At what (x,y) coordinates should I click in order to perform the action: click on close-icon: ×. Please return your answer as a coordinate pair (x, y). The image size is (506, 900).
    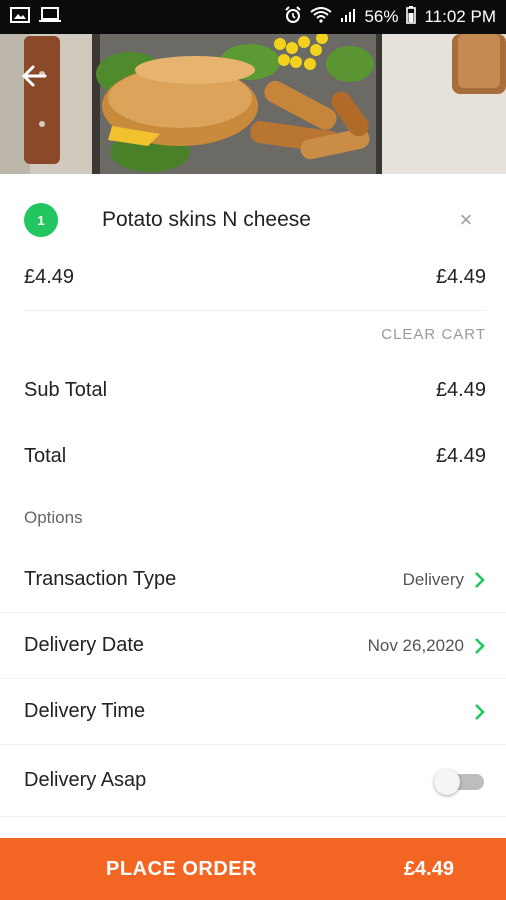
    Looking at the image, I should click on (466, 219).